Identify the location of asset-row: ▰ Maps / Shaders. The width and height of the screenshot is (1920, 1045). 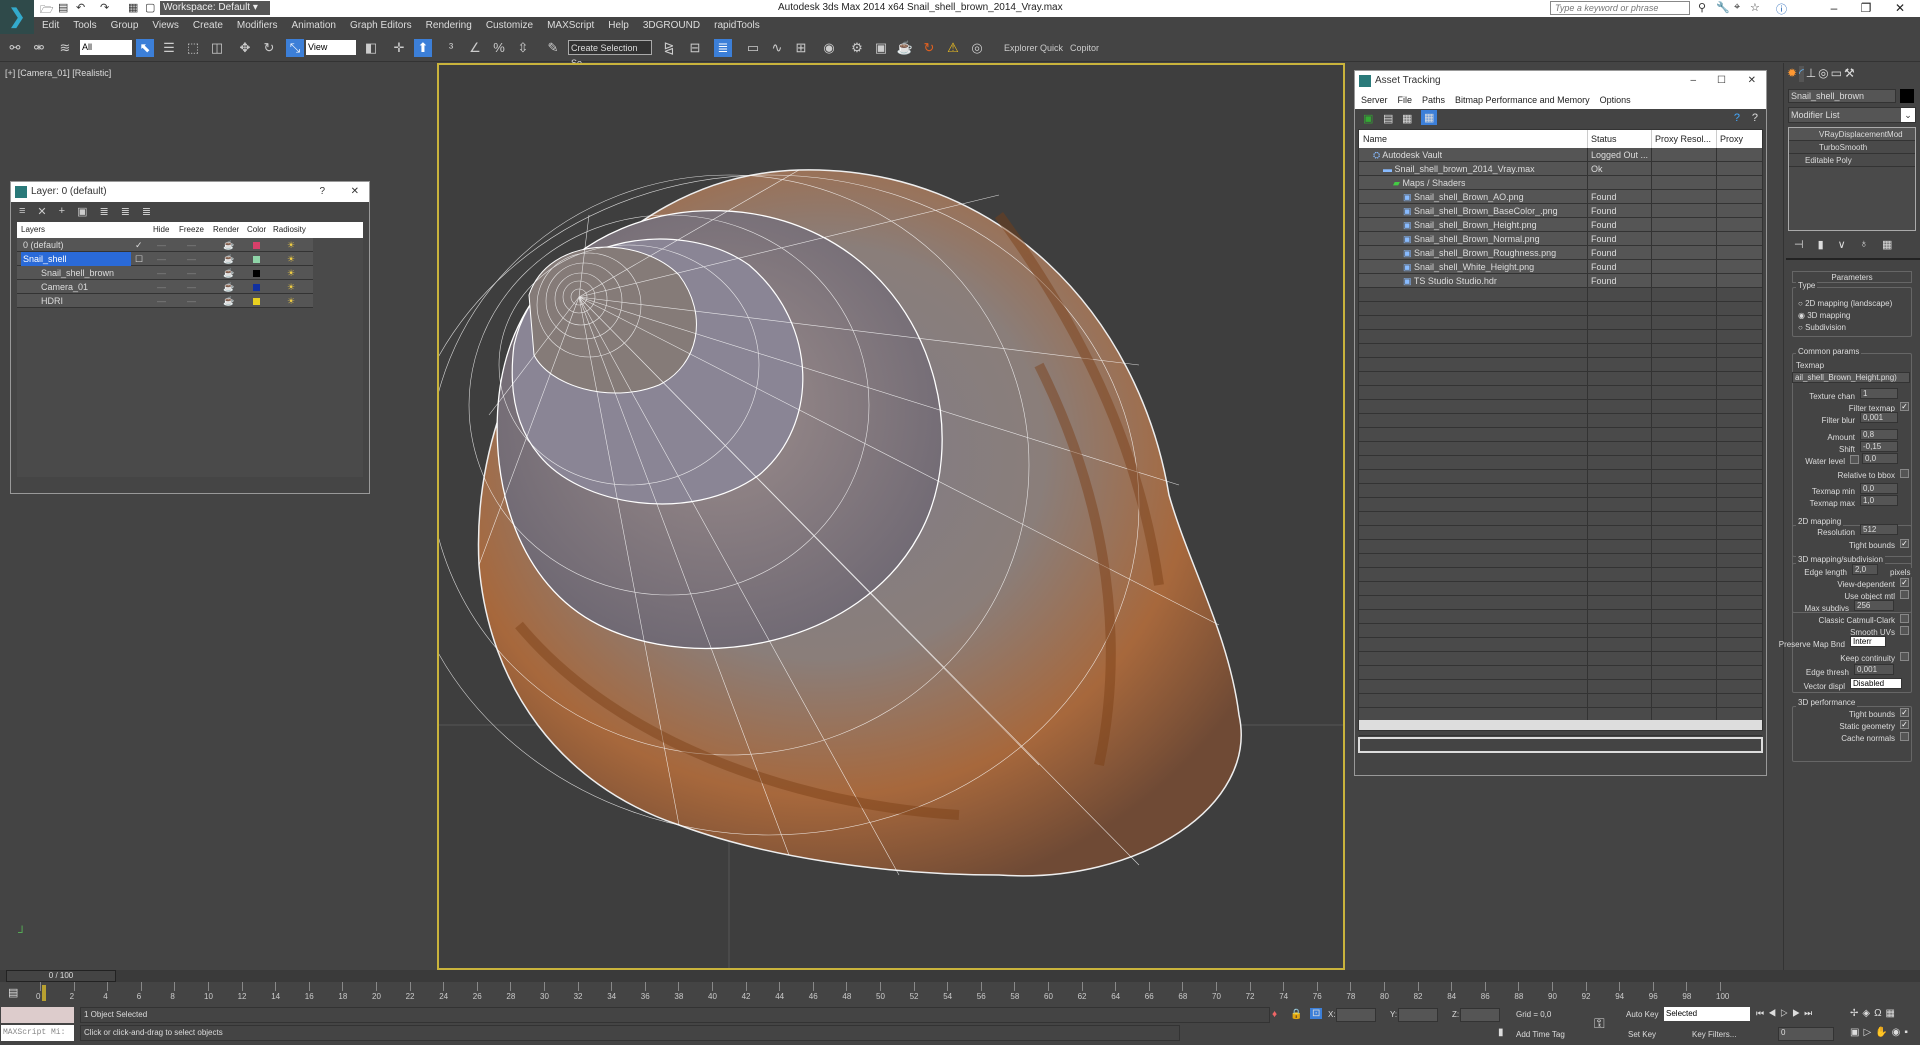
(1560, 183).